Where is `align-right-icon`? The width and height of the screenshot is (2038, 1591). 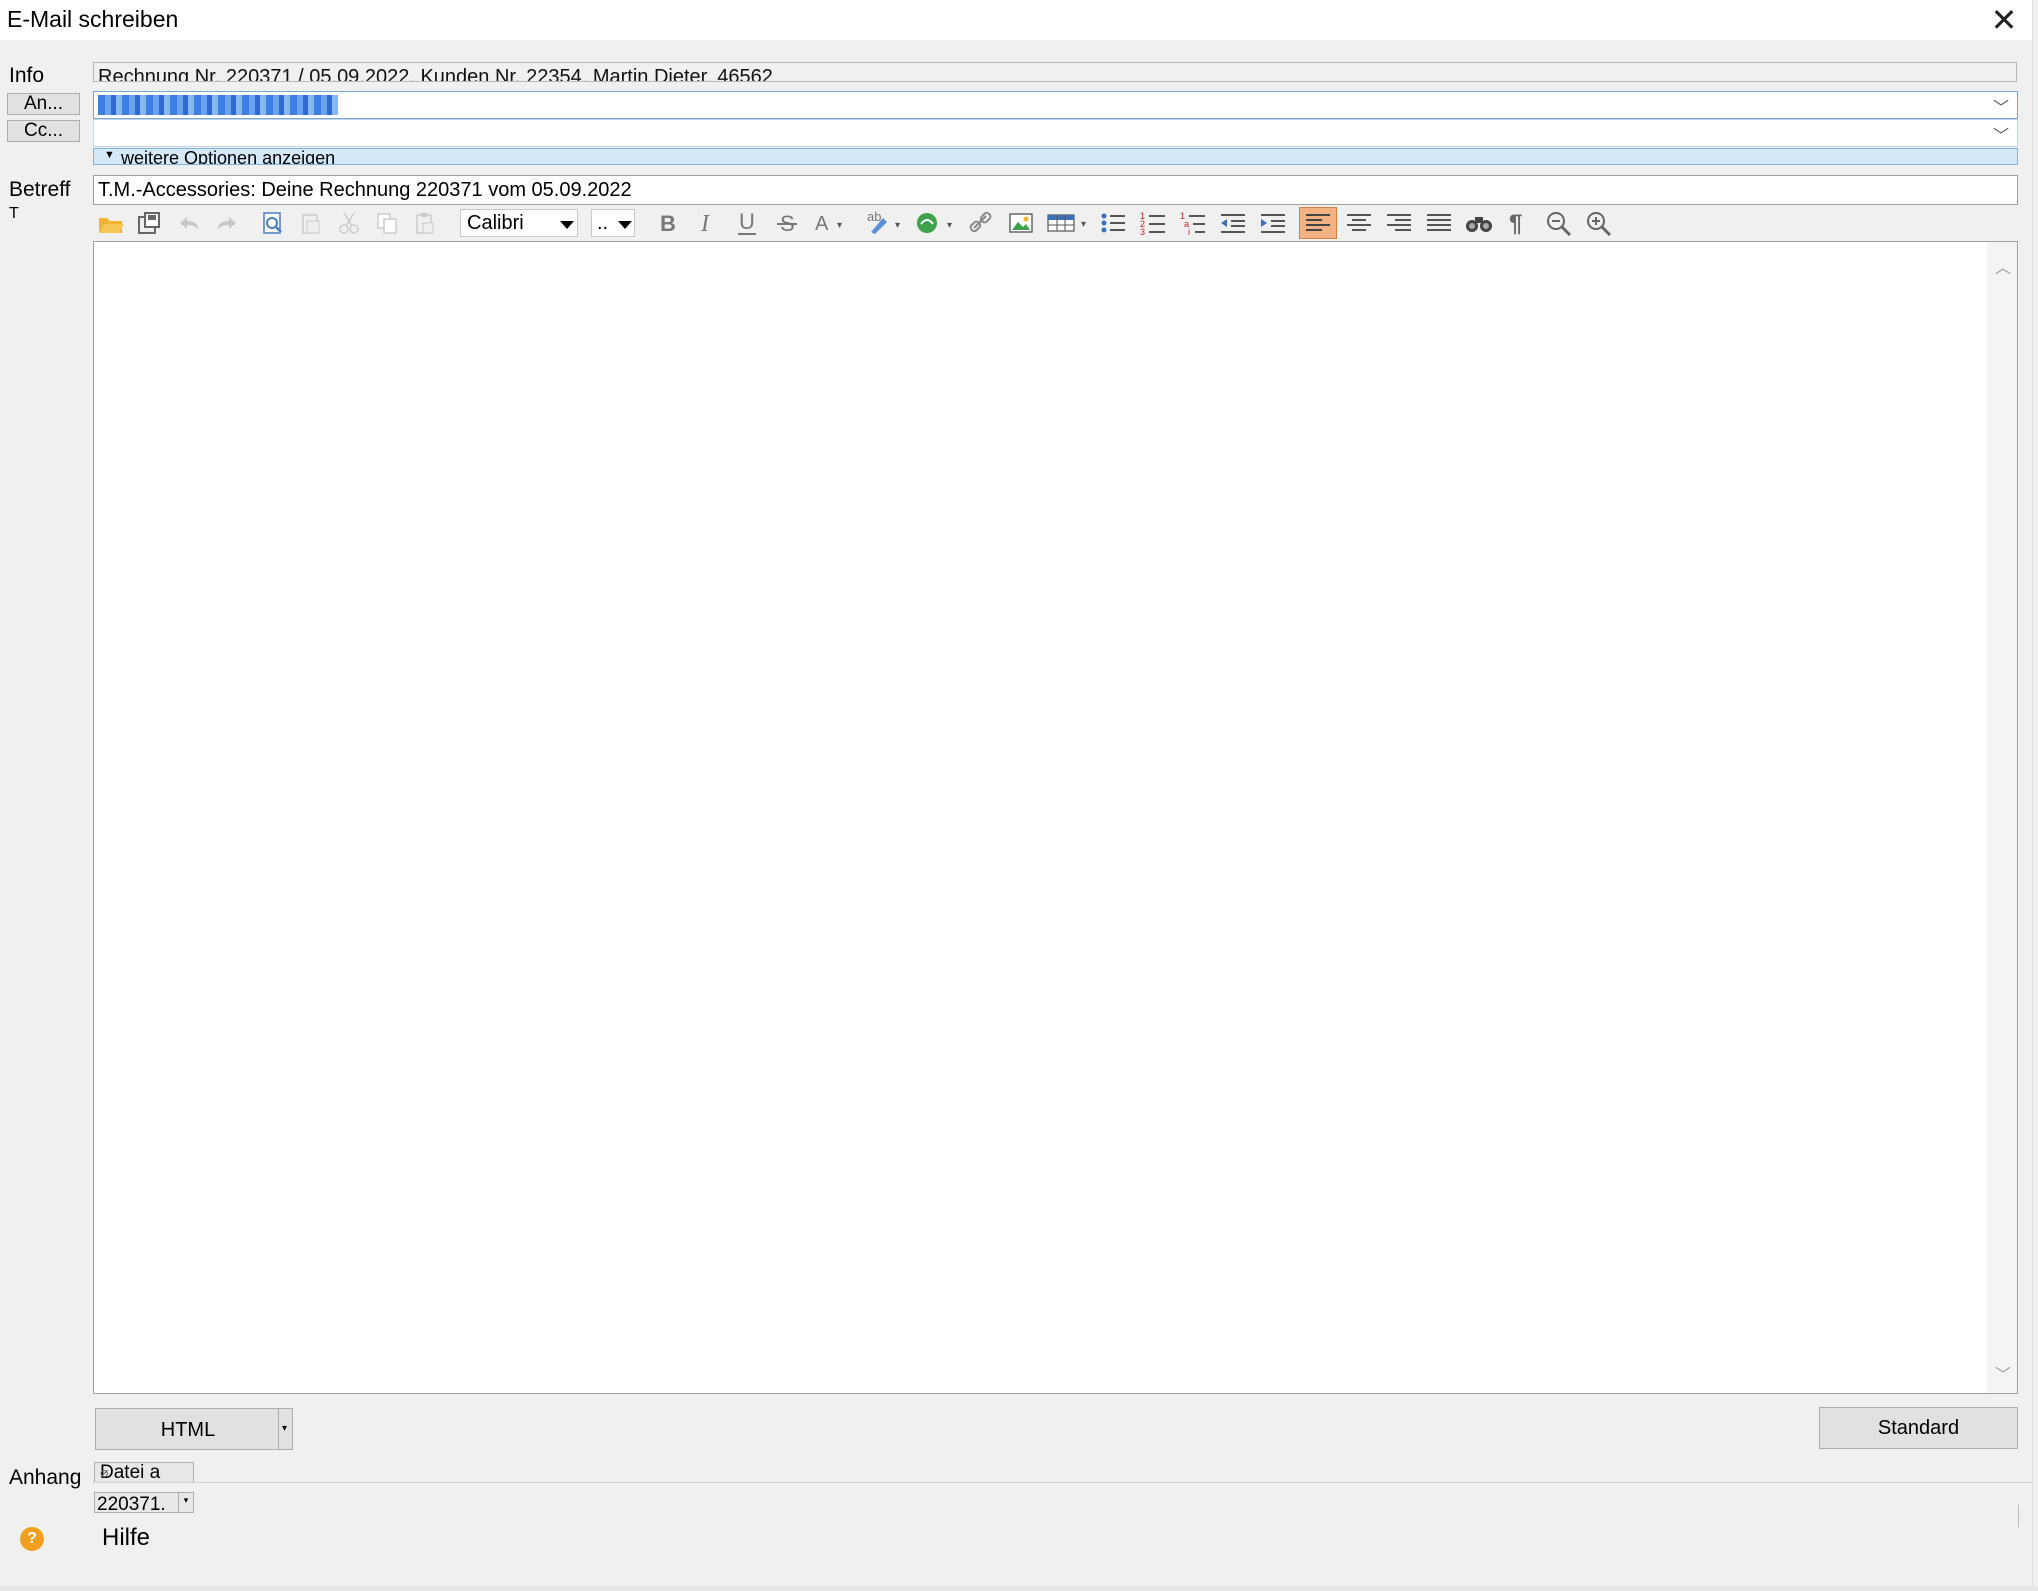 align-right-icon is located at coordinates (1399, 223).